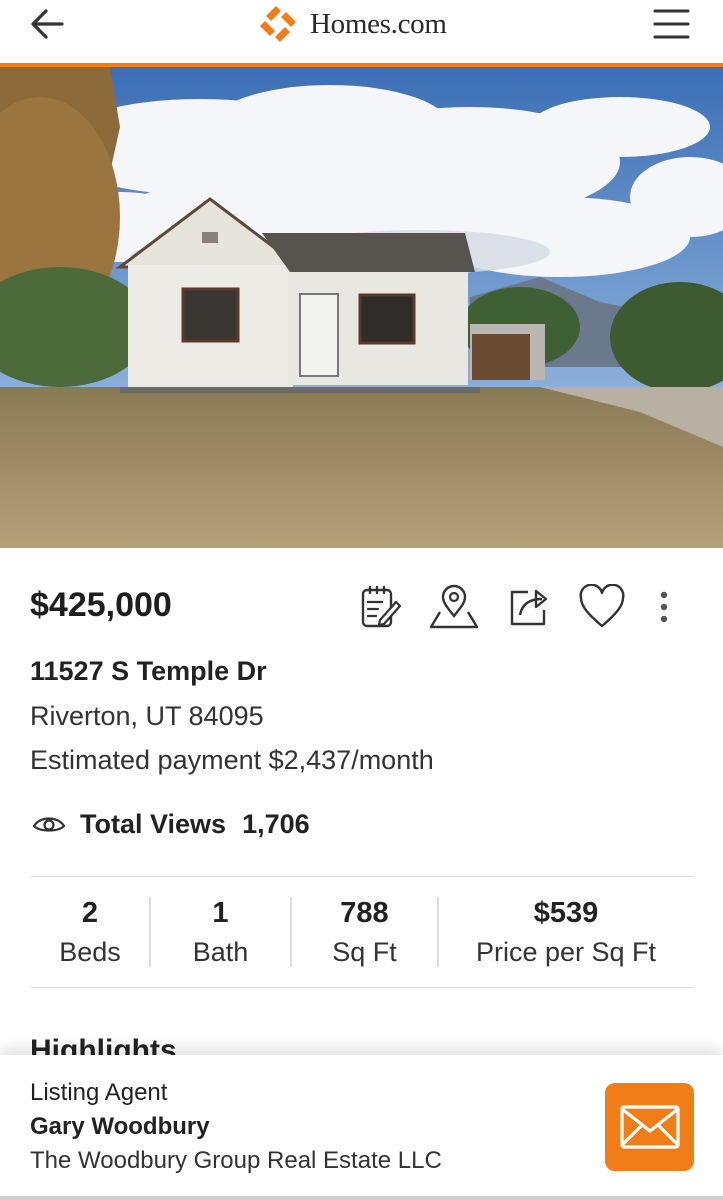 Image resolution: width=723 pixels, height=1200 pixels. Describe the element at coordinates (120, 1127) in the screenshot. I see `agent-name: Gary Woodbury` at that location.